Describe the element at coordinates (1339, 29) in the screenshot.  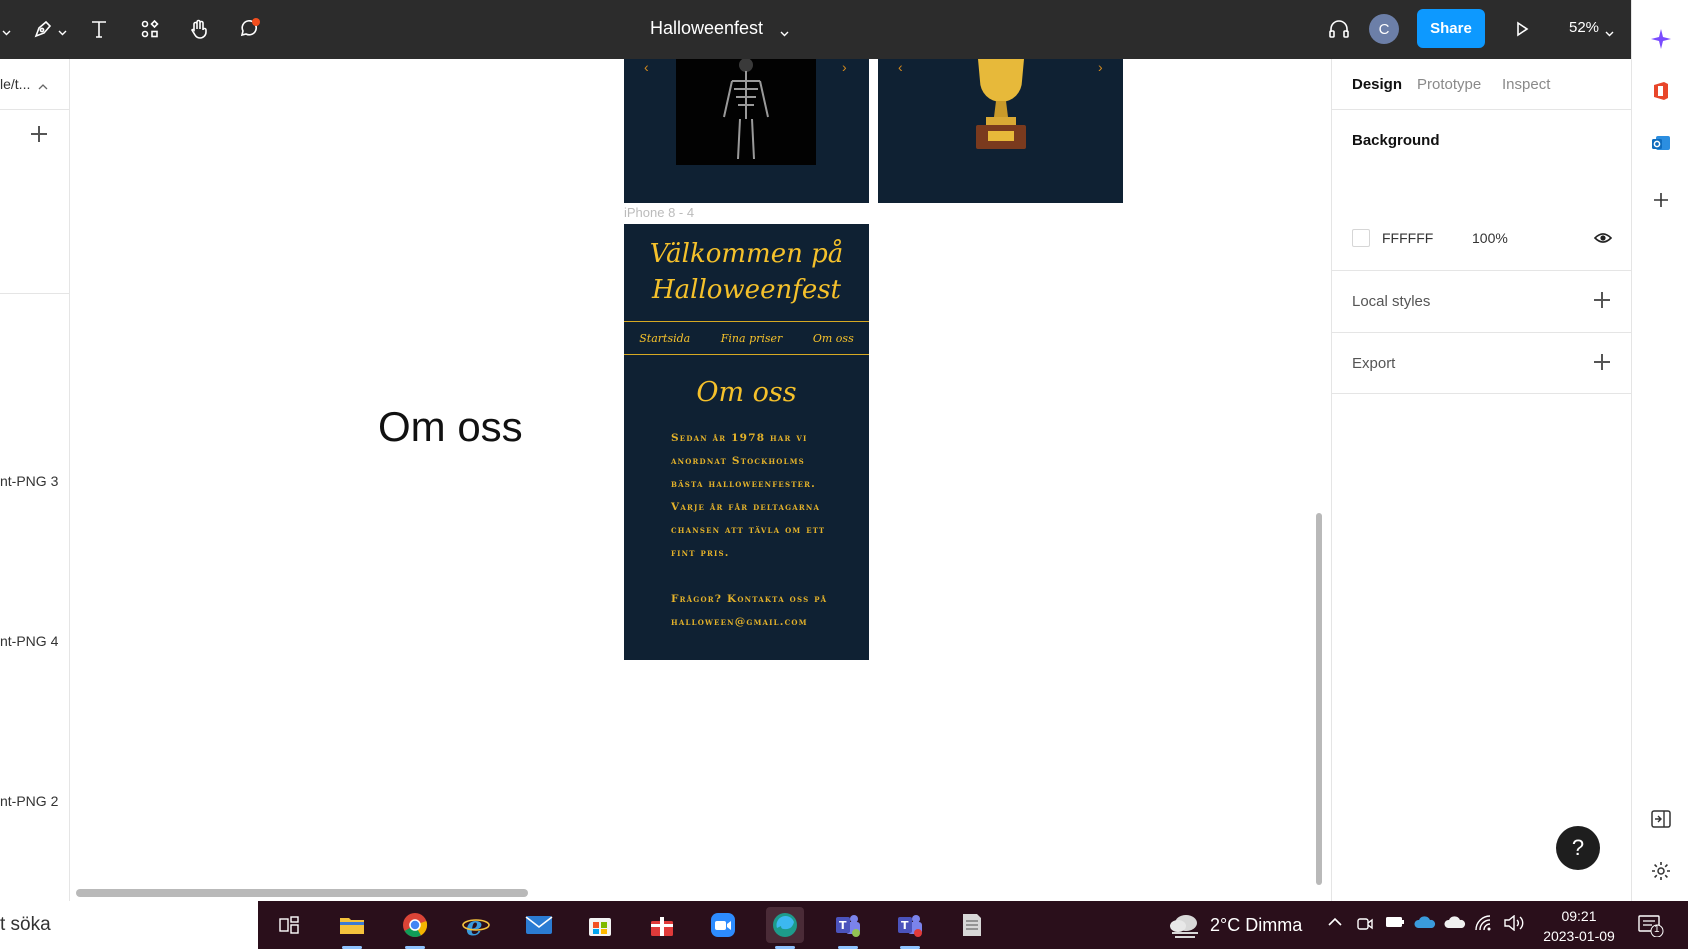
I see `headphones-icon` at that location.